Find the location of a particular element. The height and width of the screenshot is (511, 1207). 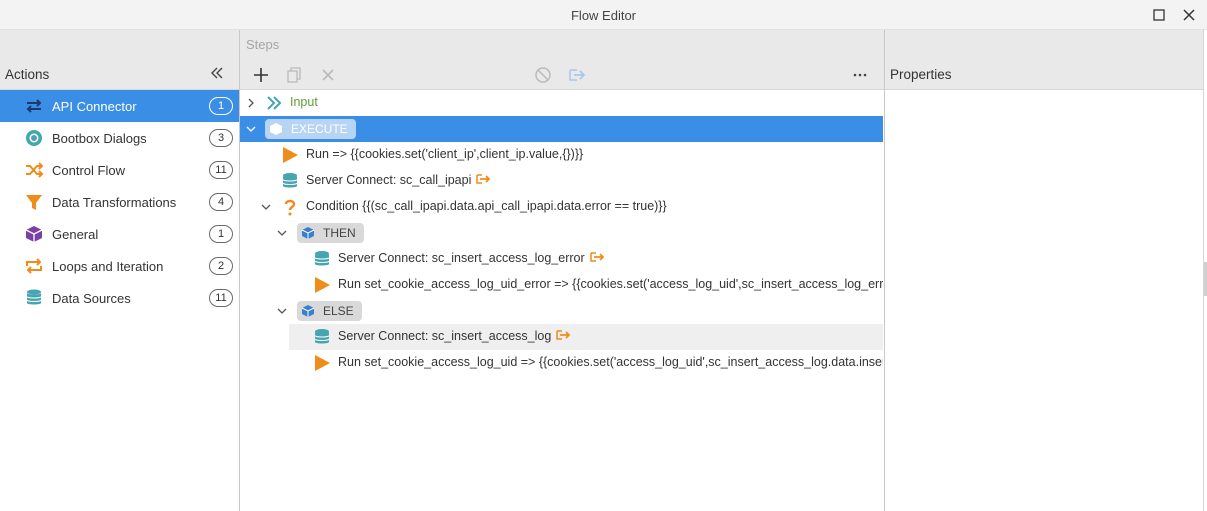

tree-node-label-wrap: Server Connect: sc_insert_access_log is located at coordinates (454, 336).